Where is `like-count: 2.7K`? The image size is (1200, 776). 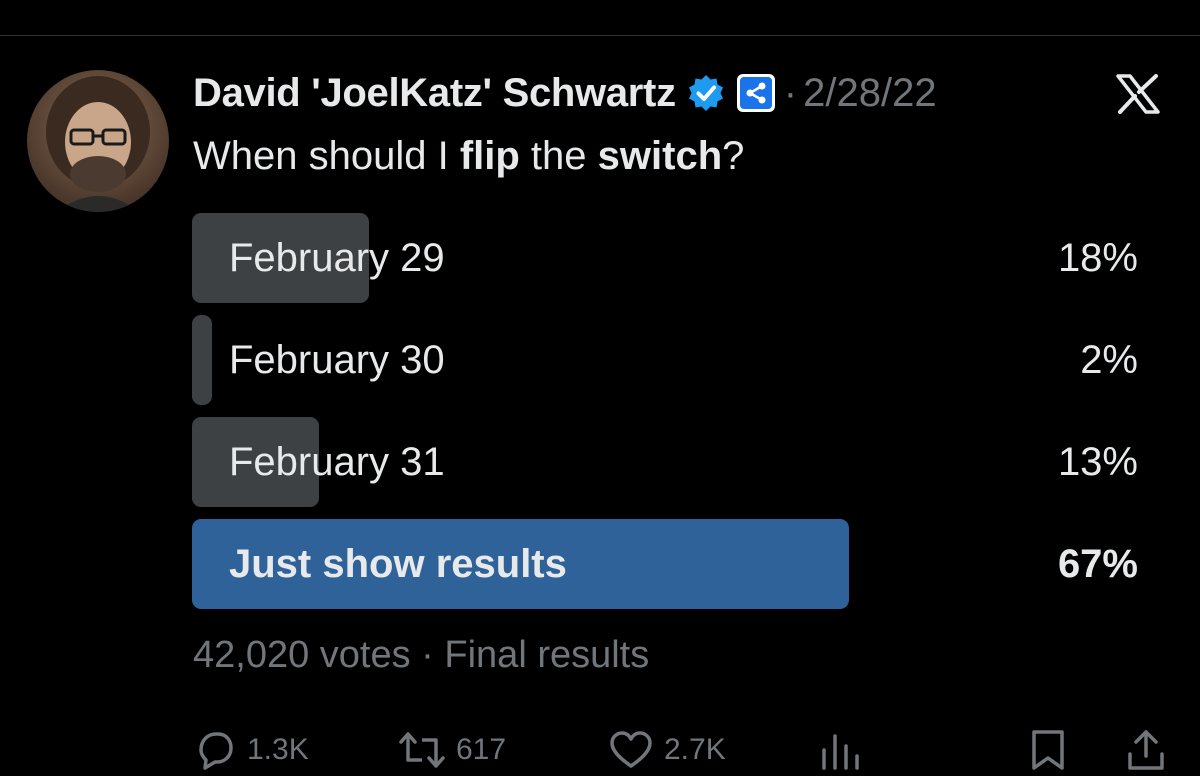 like-count: 2.7K is located at coordinates (695, 749).